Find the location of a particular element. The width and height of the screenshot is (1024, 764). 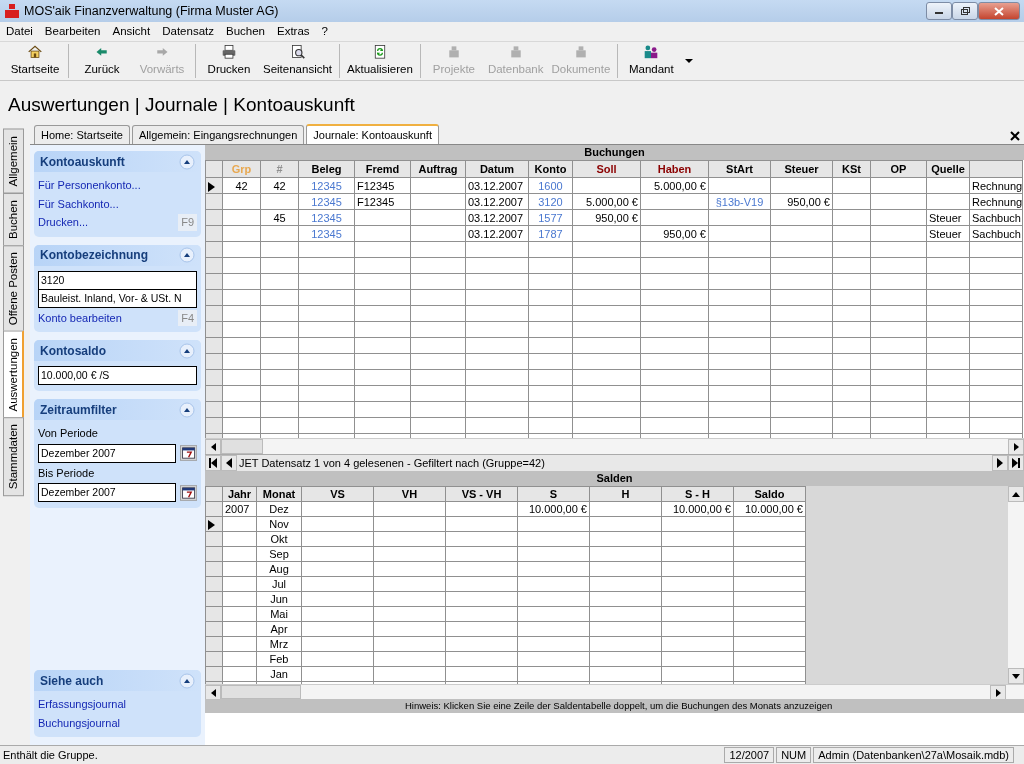

link-cell: 1787 is located at coordinates (550, 233).